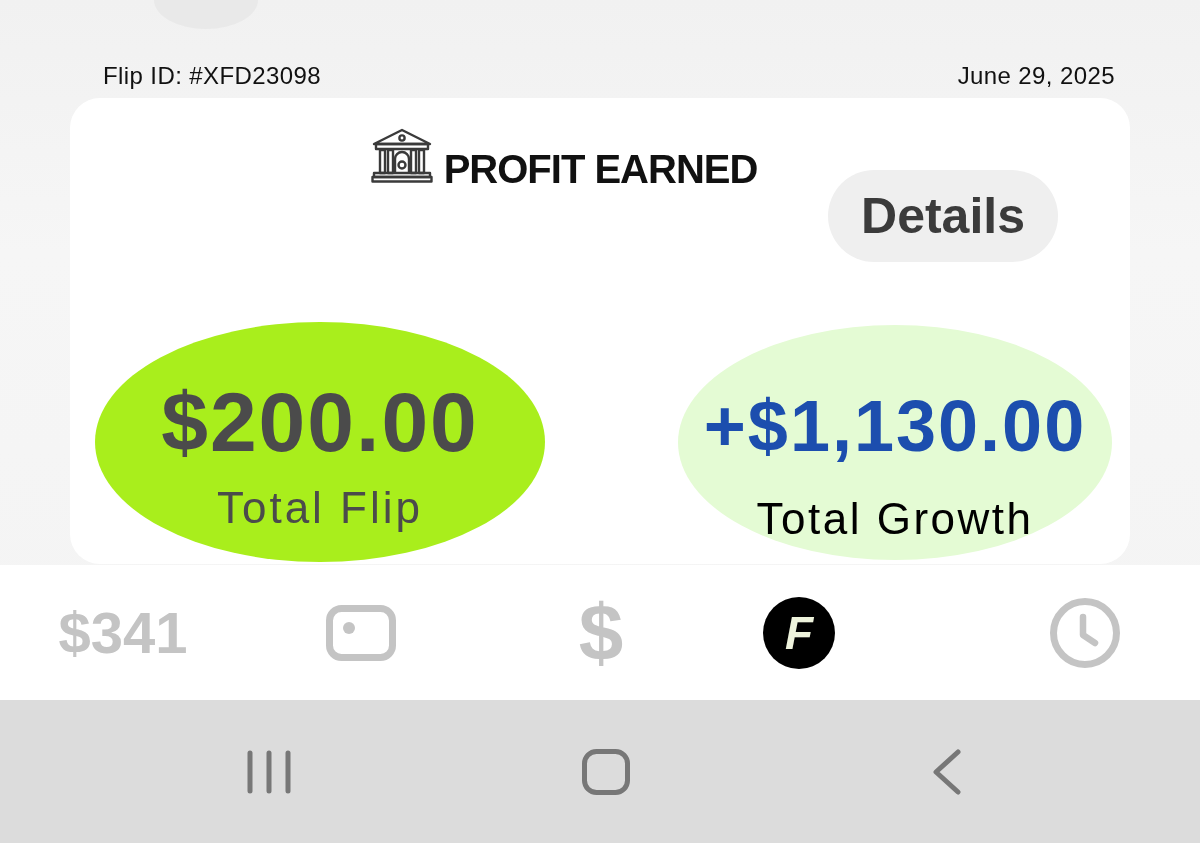 Image resolution: width=1200 pixels, height=843 pixels. I want to click on logo-tab: F, so click(799, 632).